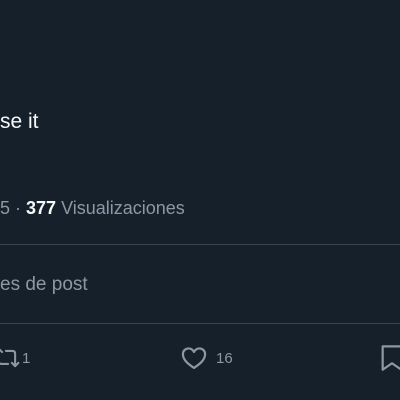 The height and width of the screenshot is (400, 400). What do you see at coordinates (41, 208) in the screenshot?
I see `views-count: 377` at bounding box center [41, 208].